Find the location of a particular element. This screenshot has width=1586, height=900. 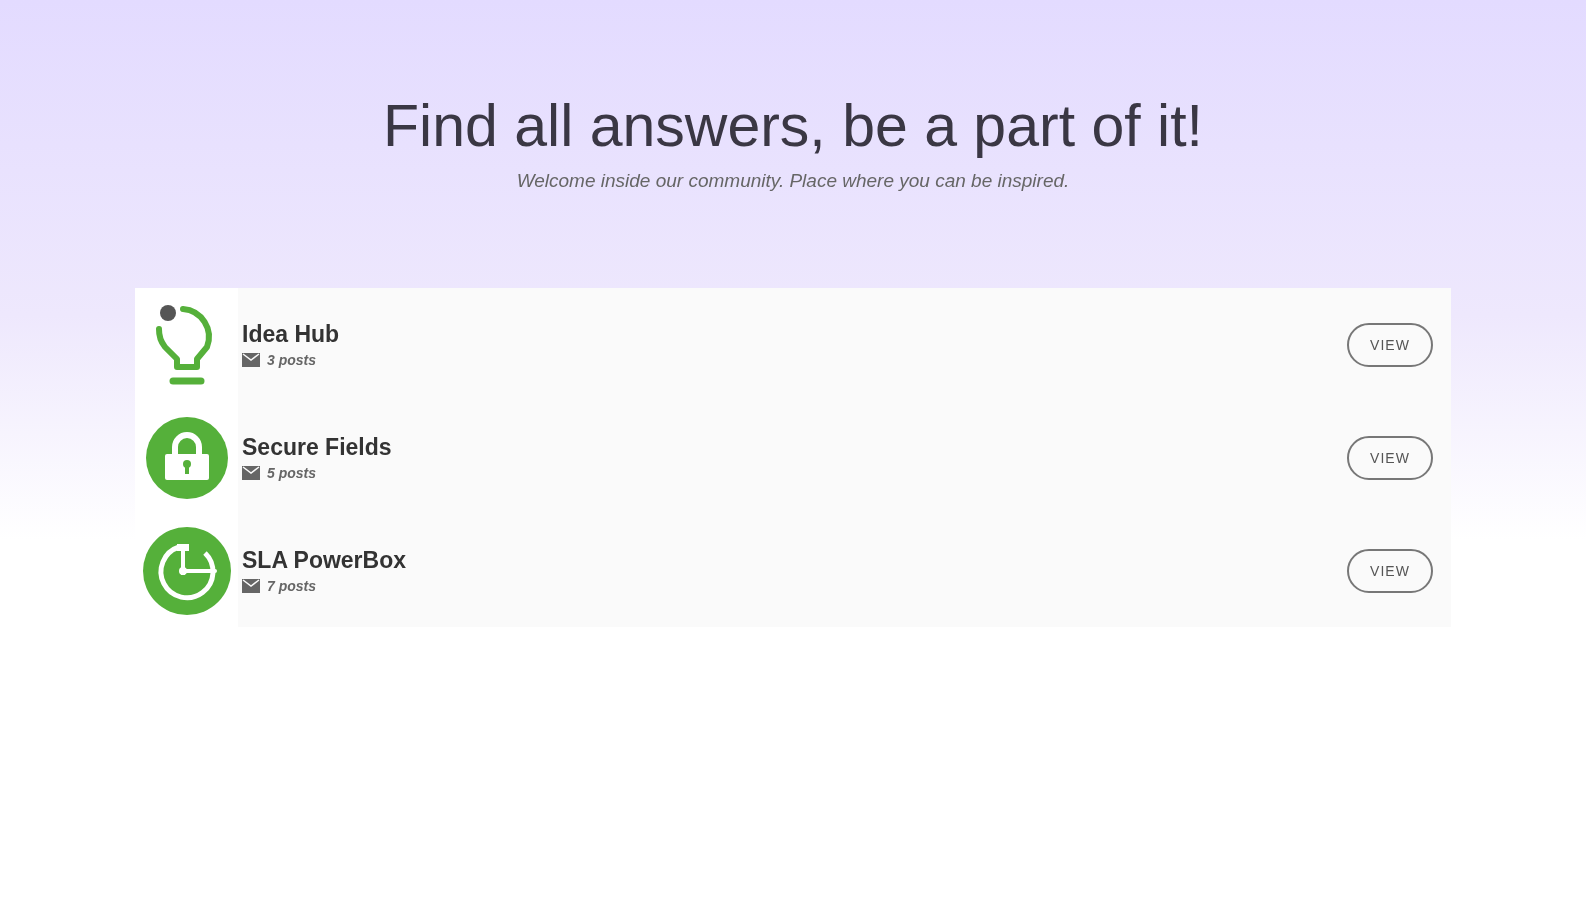

category-title: Secure Fields is located at coordinates (317, 447).